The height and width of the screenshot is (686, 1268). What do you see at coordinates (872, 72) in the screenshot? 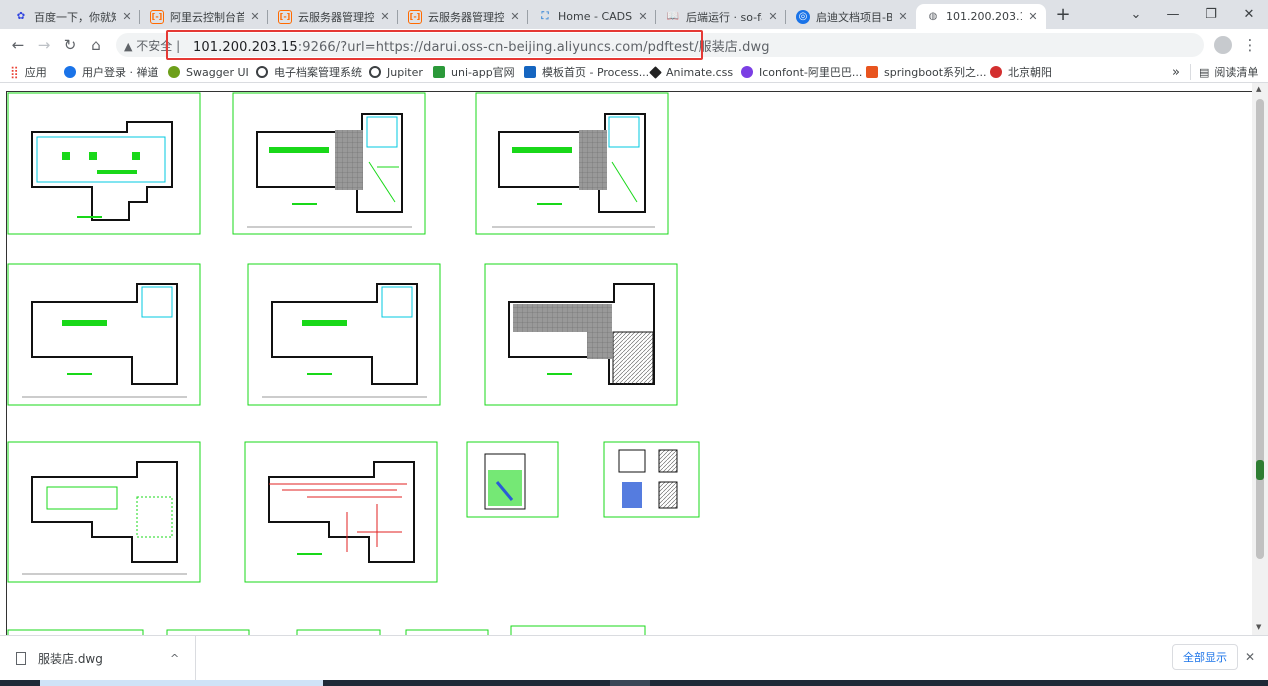
I see `csdn-icon` at bounding box center [872, 72].